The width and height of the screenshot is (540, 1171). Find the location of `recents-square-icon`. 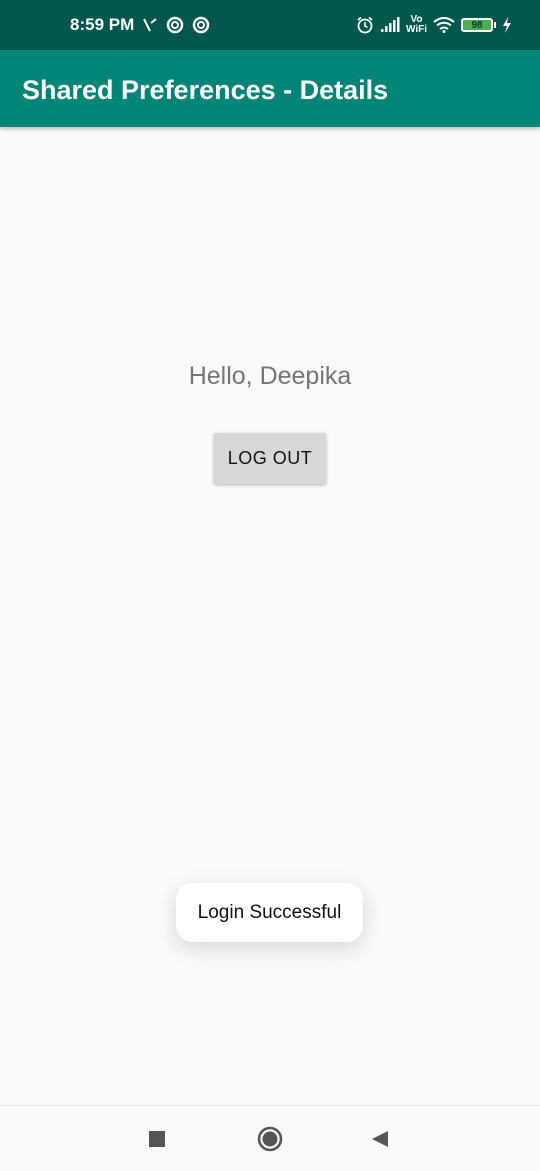

recents-square-icon is located at coordinates (157, 1138).